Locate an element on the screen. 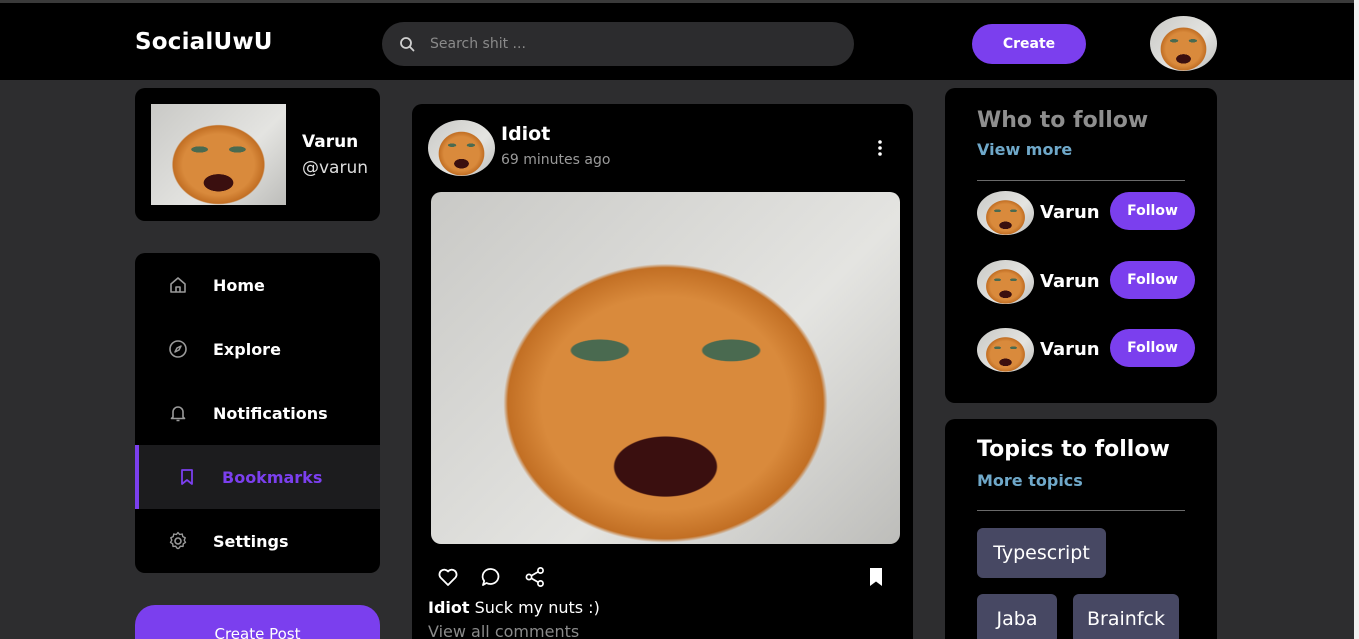 The height and width of the screenshot is (639, 1359). sidebar-item-notifications: Notifications is located at coordinates (257, 413).